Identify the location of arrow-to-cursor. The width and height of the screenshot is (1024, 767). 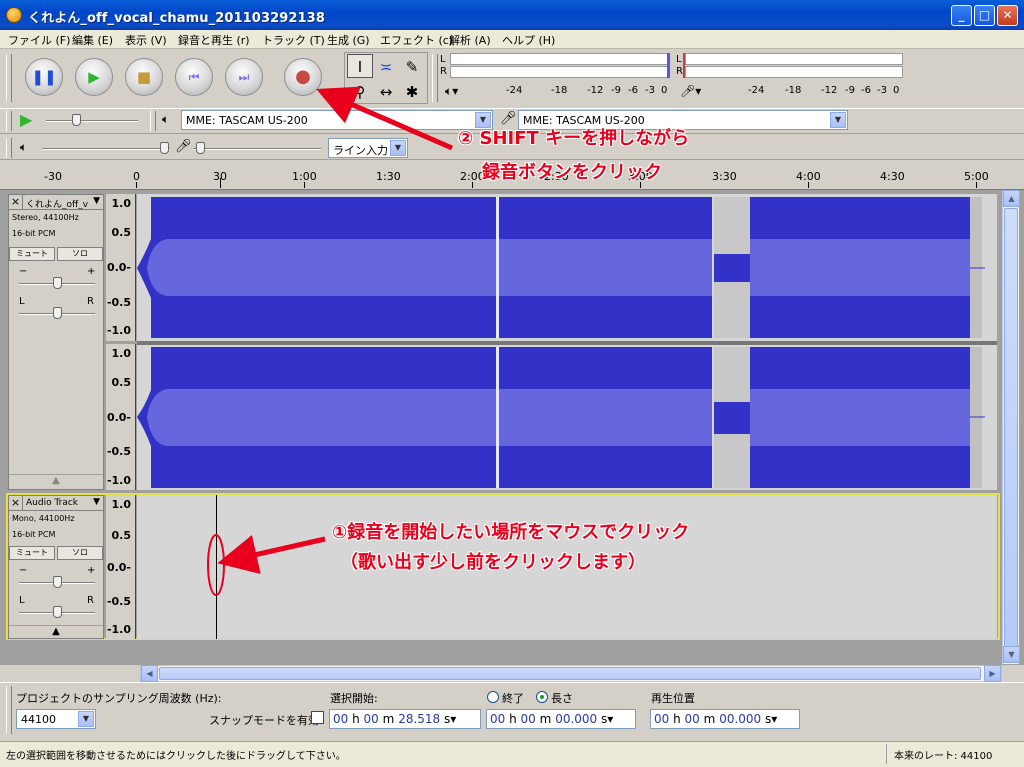
(271, 554).